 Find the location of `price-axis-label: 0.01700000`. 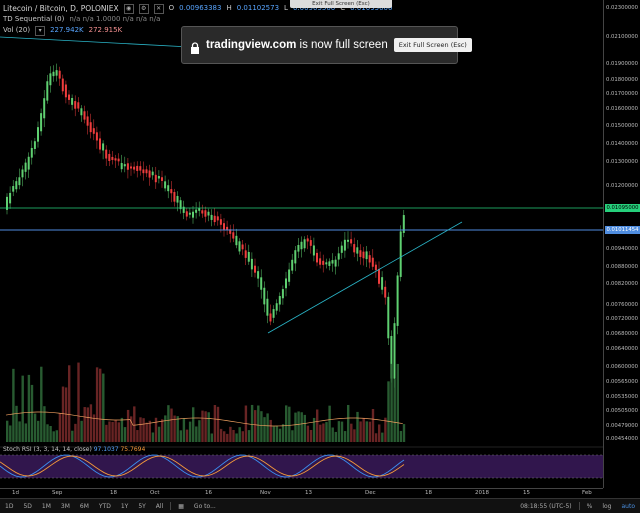

price-axis-label: 0.01700000 is located at coordinates (622, 94).